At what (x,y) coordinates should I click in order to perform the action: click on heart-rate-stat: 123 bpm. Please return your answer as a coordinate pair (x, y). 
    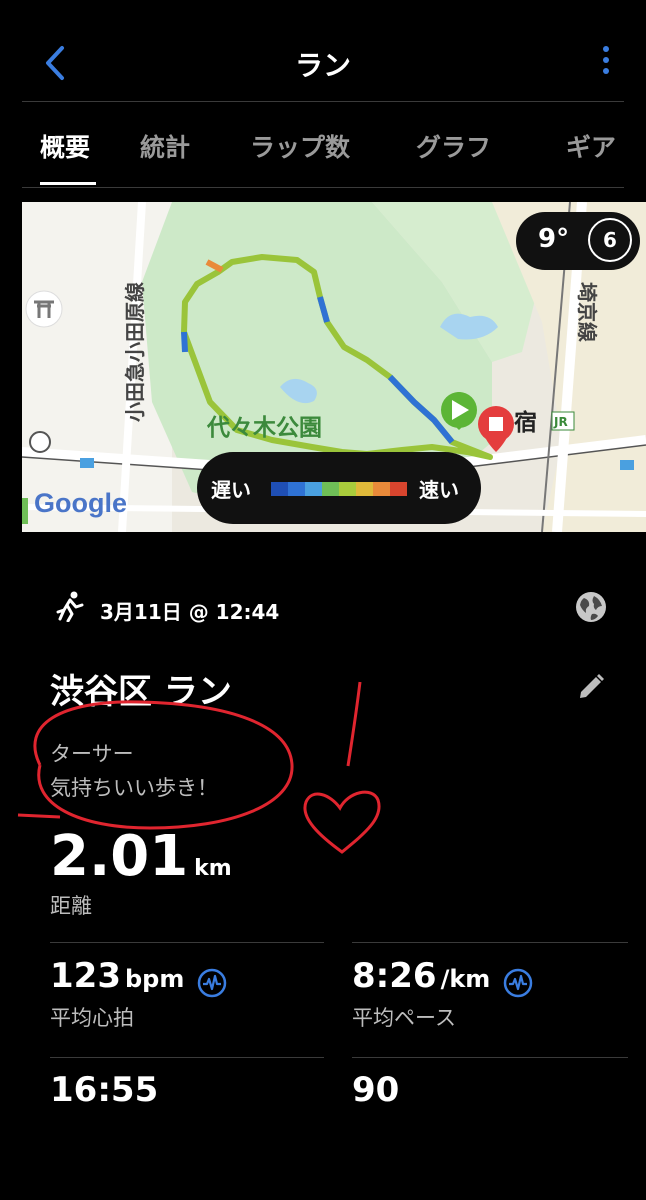
    Looking at the image, I should click on (138, 977).